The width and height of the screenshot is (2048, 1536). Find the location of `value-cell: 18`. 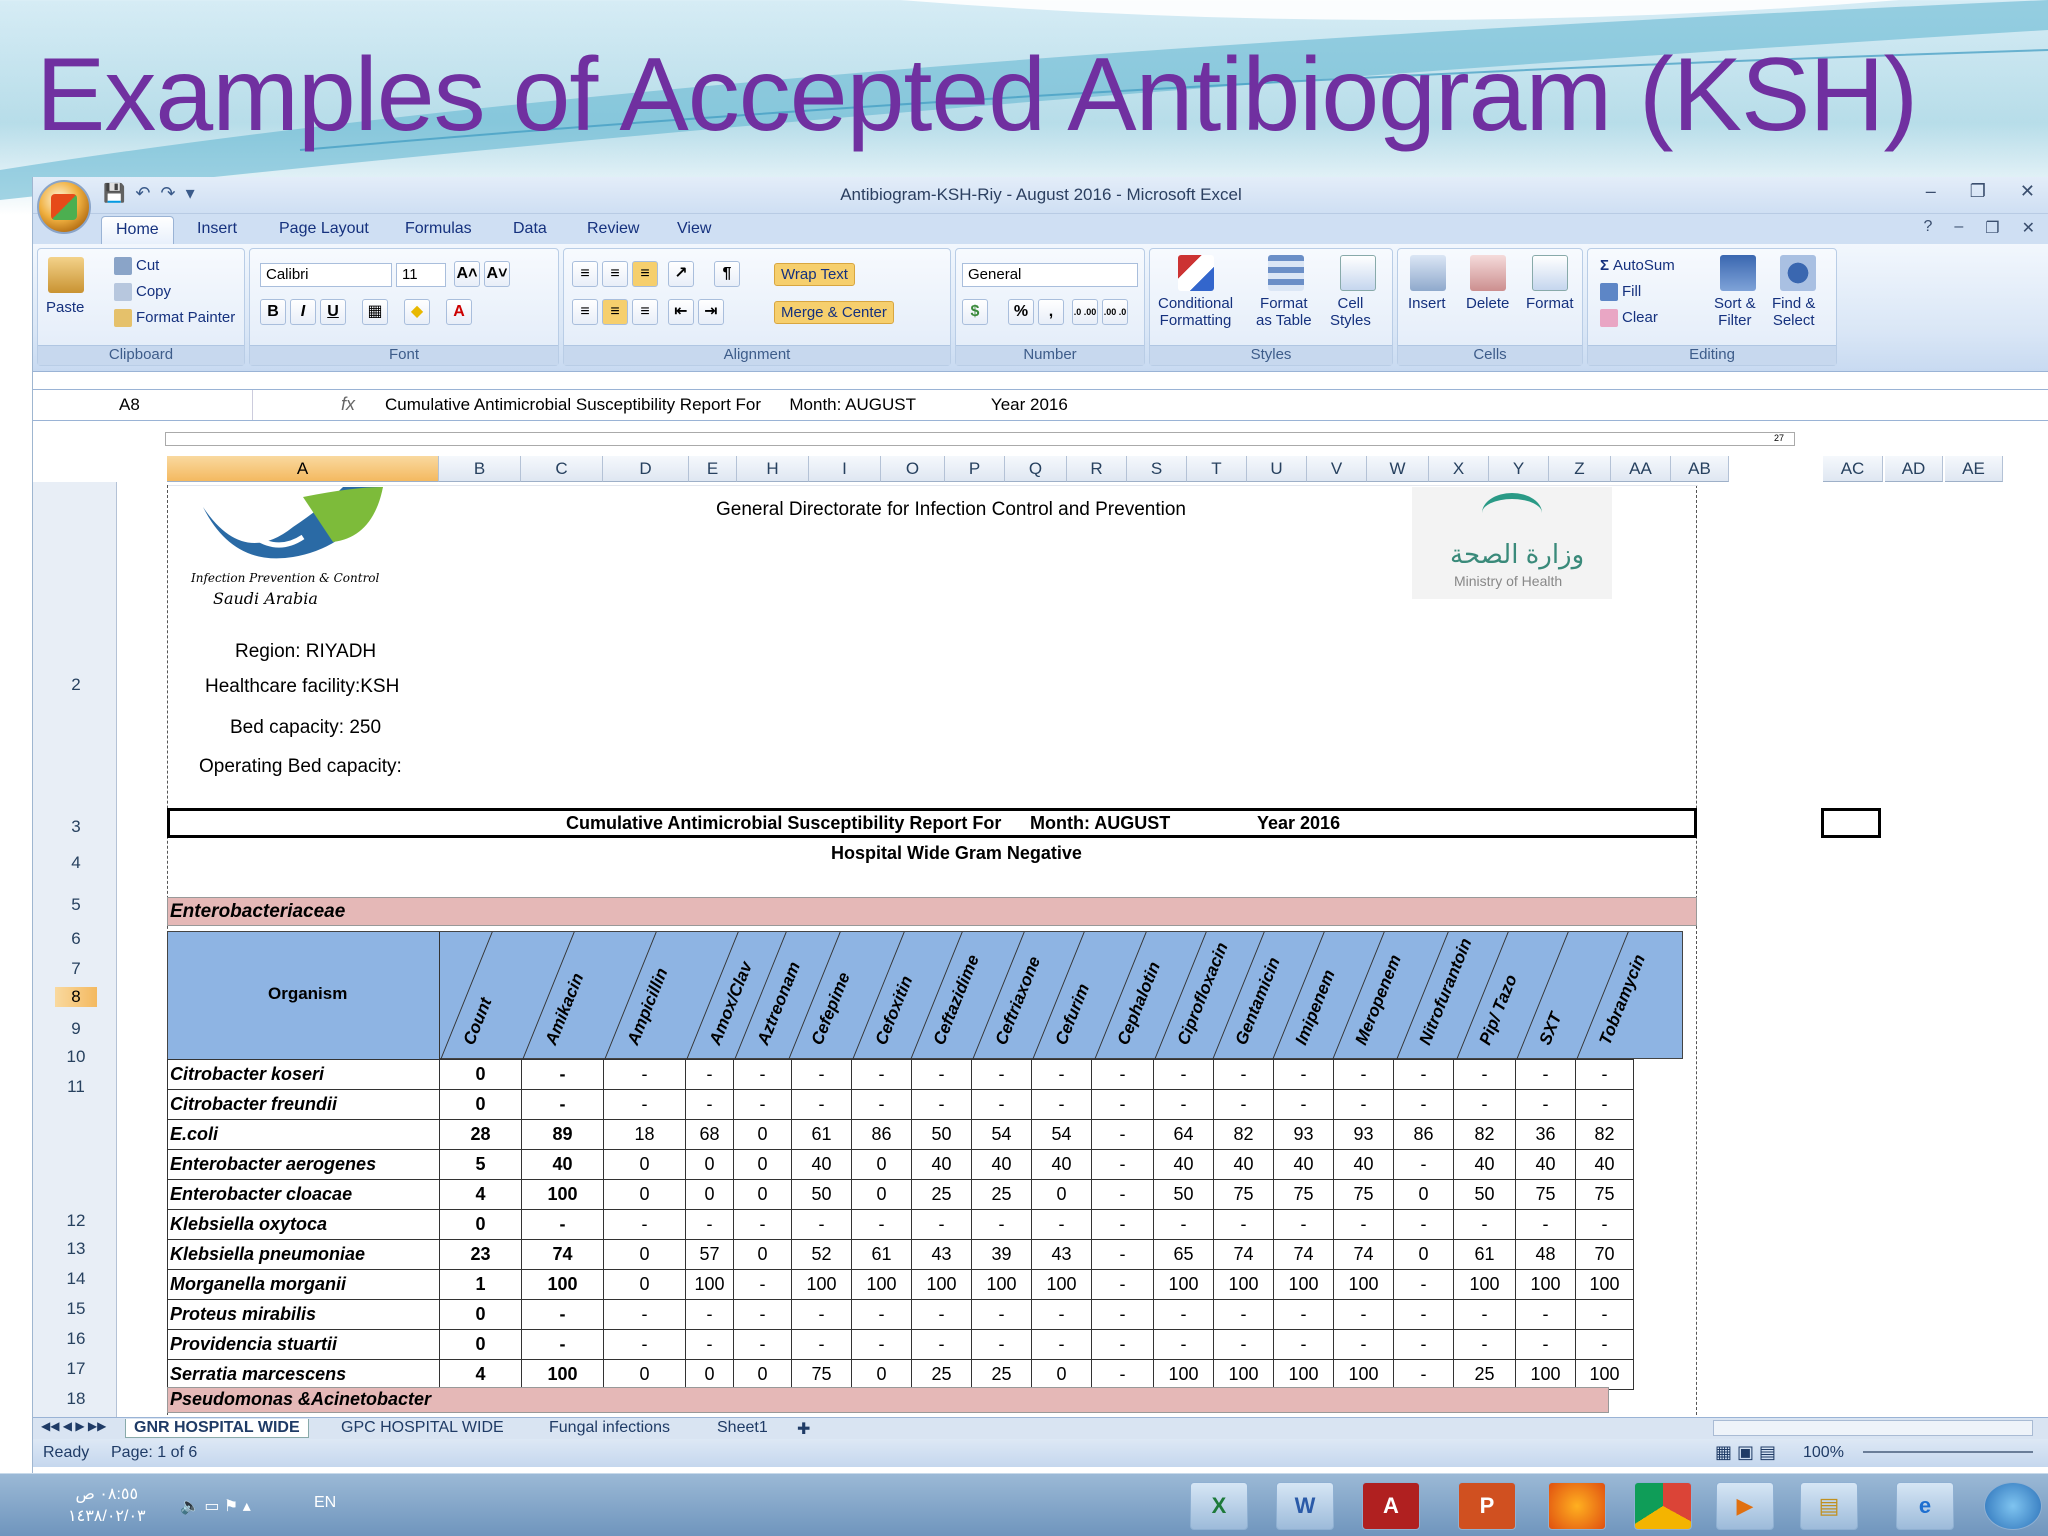

value-cell: 18 is located at coordinates (644, 1134).